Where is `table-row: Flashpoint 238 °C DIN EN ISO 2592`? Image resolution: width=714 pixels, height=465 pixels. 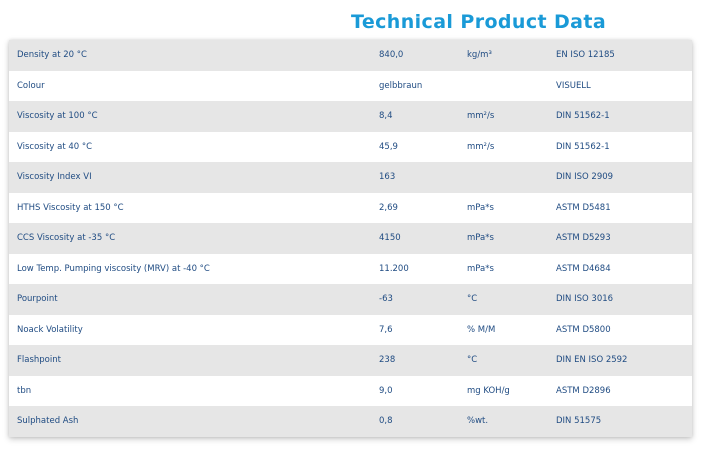 table-row: Flashpoint 238 °C DIN EN ISO 2592 is located at coordinates (350, 360).